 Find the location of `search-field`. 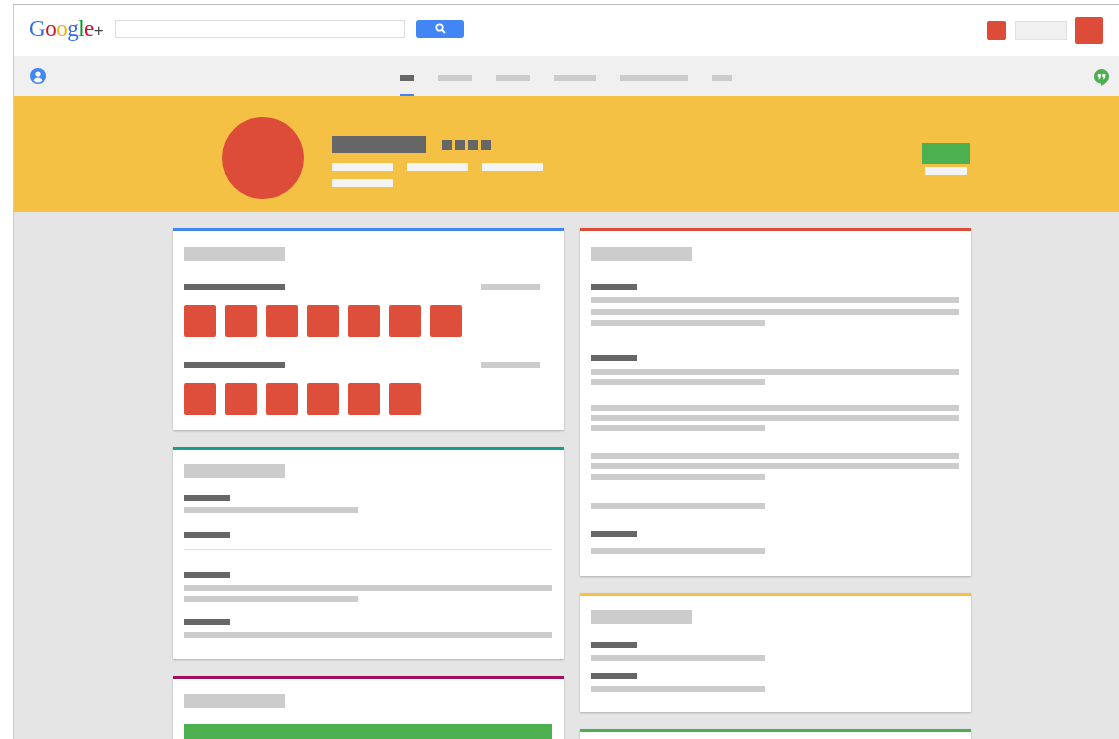

search-field is located at coordinates (260, 28).